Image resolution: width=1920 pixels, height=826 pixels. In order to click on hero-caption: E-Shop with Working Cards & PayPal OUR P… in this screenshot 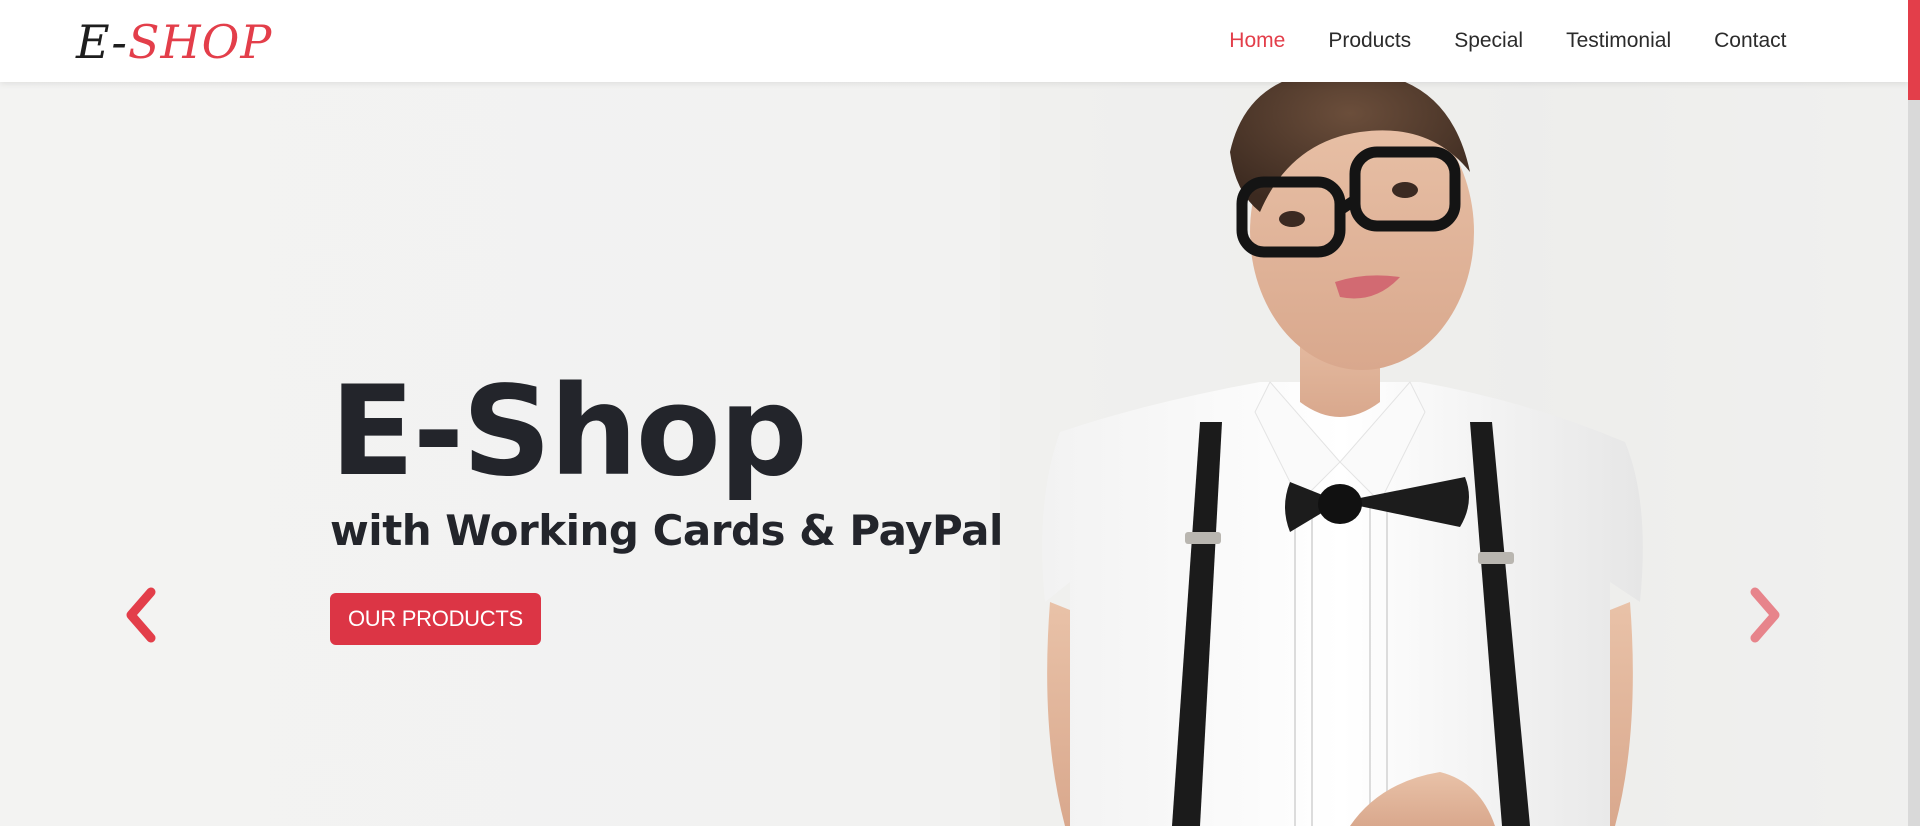, I will do `click(666, 503)`.